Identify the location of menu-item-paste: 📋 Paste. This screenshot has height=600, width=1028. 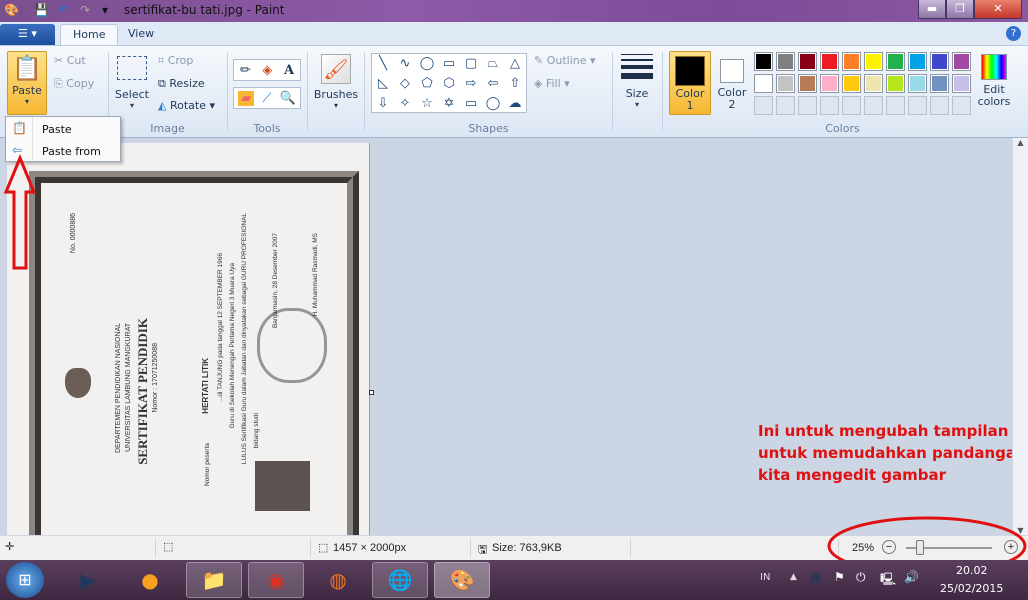
(63, 129).